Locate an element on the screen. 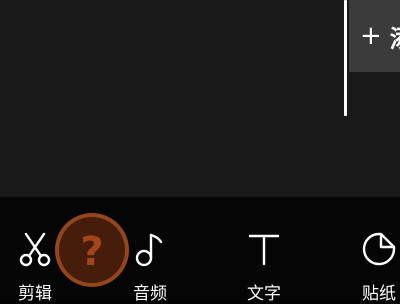  sticker-icon is located at coordinates (379, 249).